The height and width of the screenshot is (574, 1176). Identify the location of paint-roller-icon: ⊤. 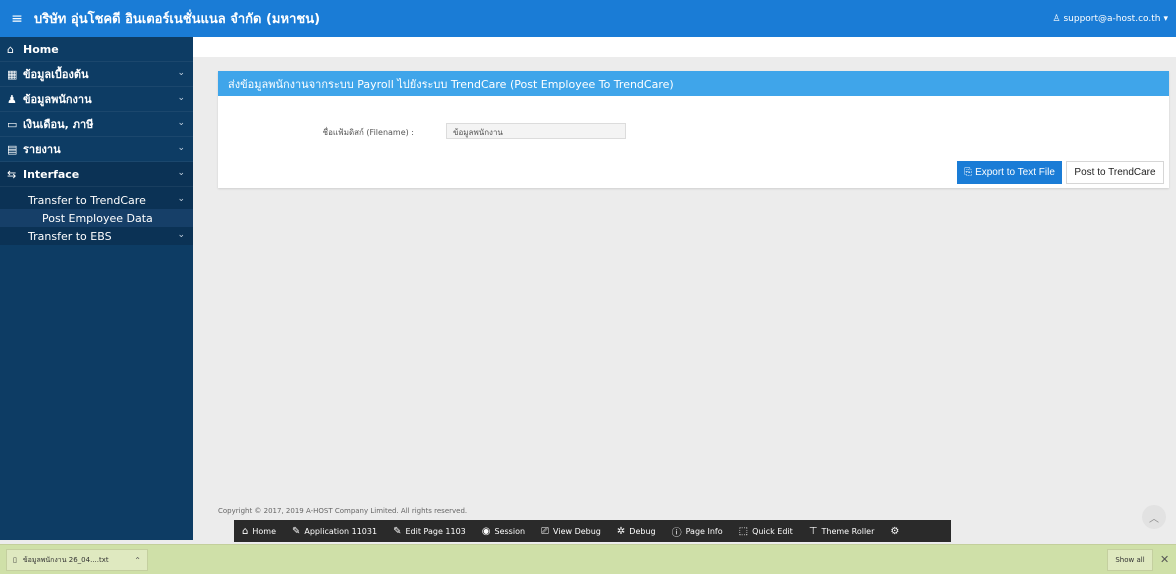
(813, 531).